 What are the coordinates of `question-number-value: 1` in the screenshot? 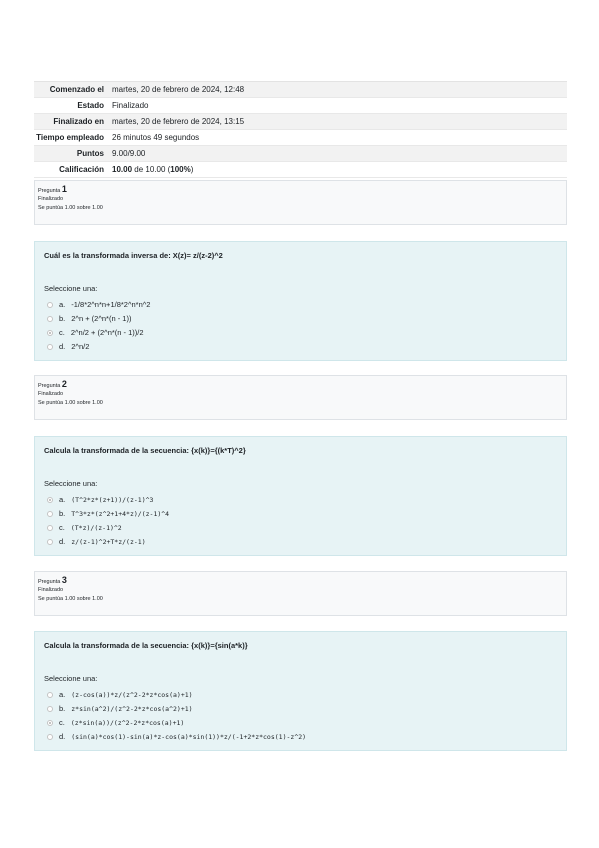 It's located at (64, 189).